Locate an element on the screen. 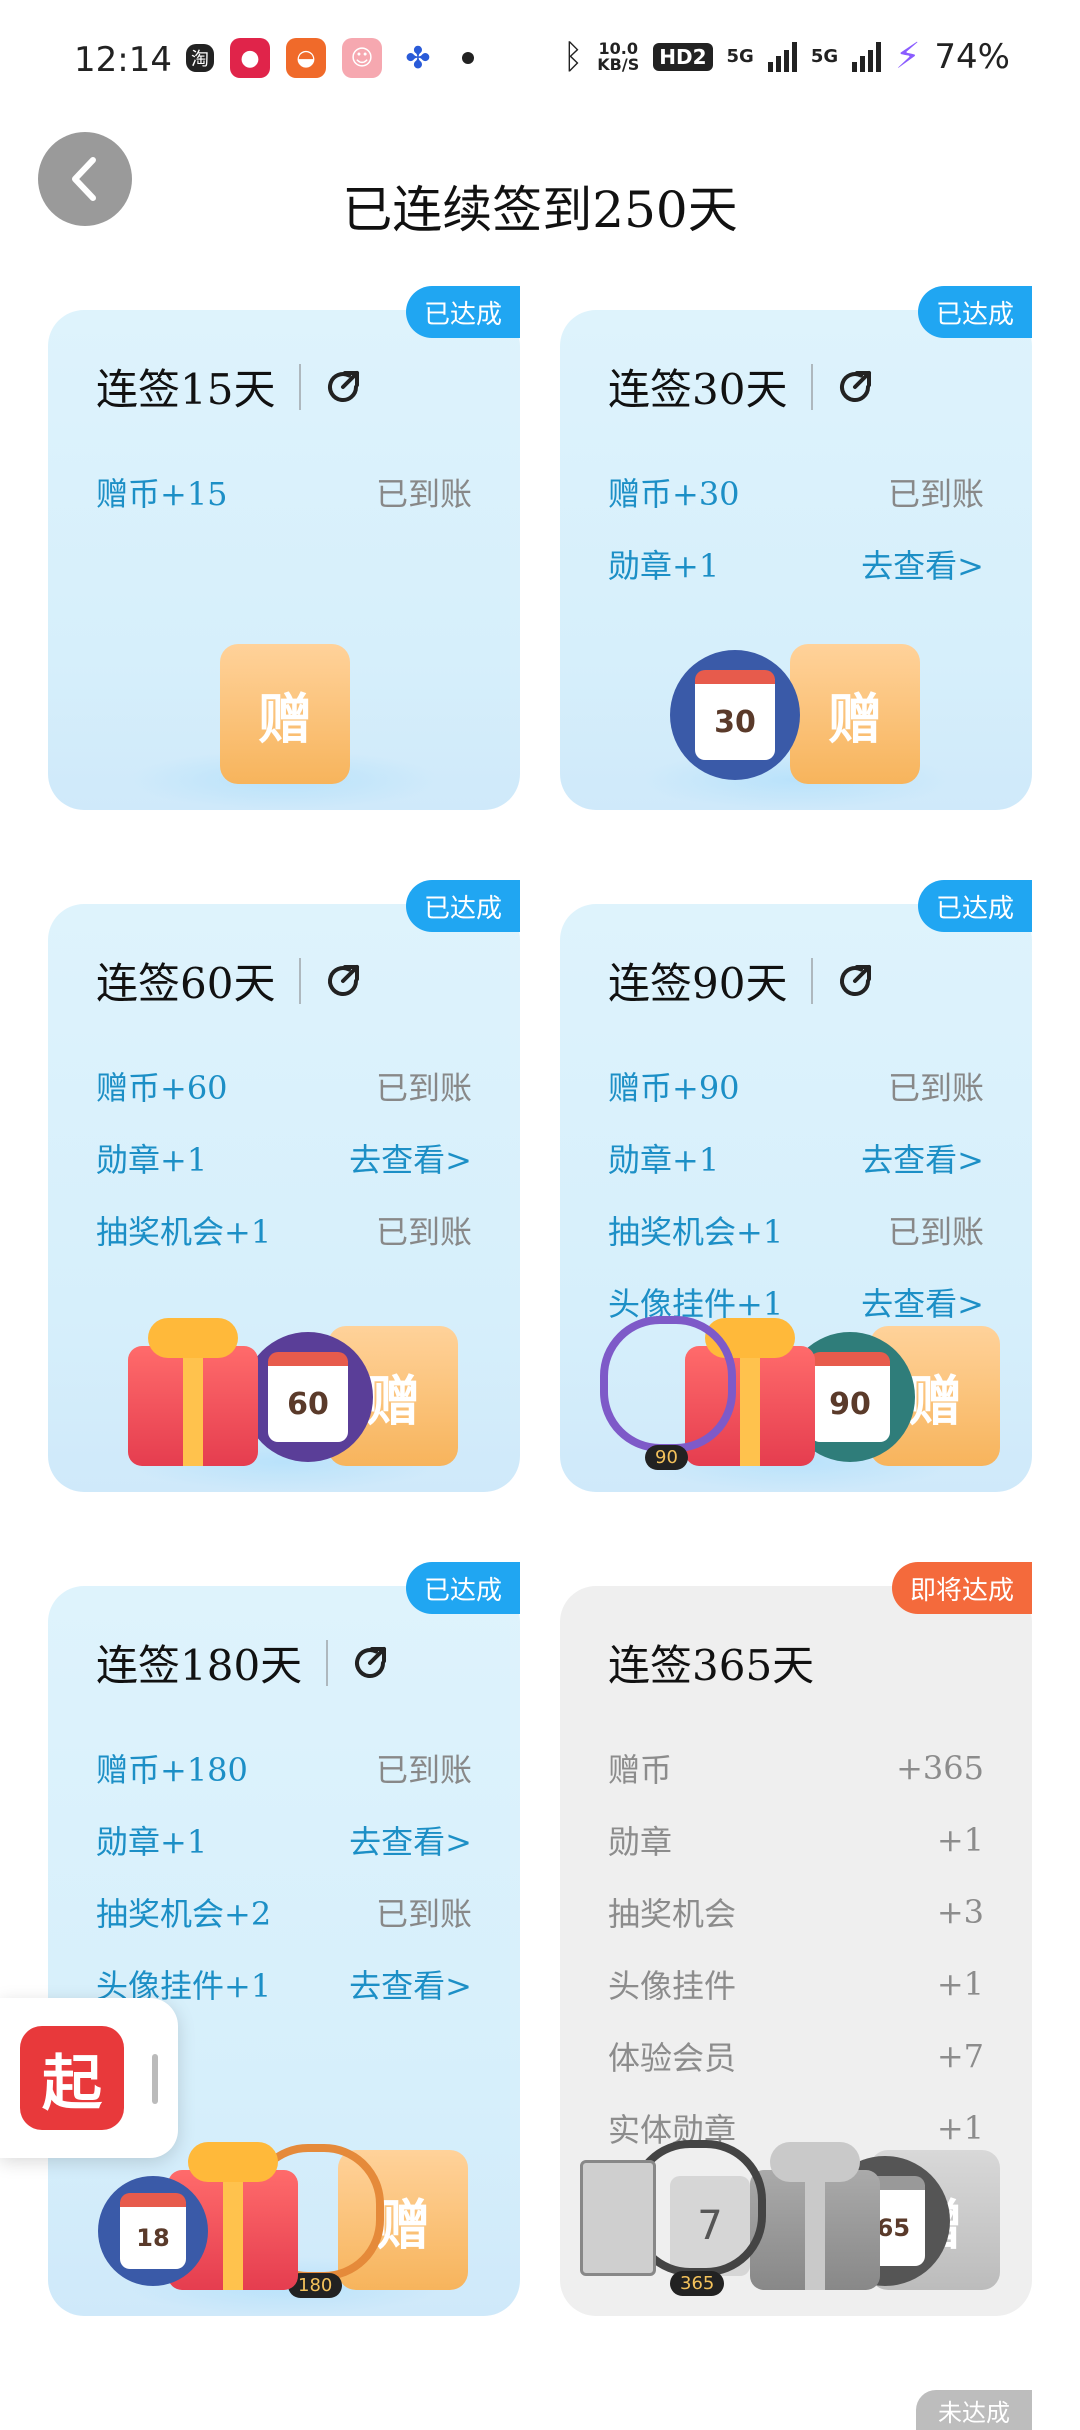  signal-icon is located at coordinates (782, 56).